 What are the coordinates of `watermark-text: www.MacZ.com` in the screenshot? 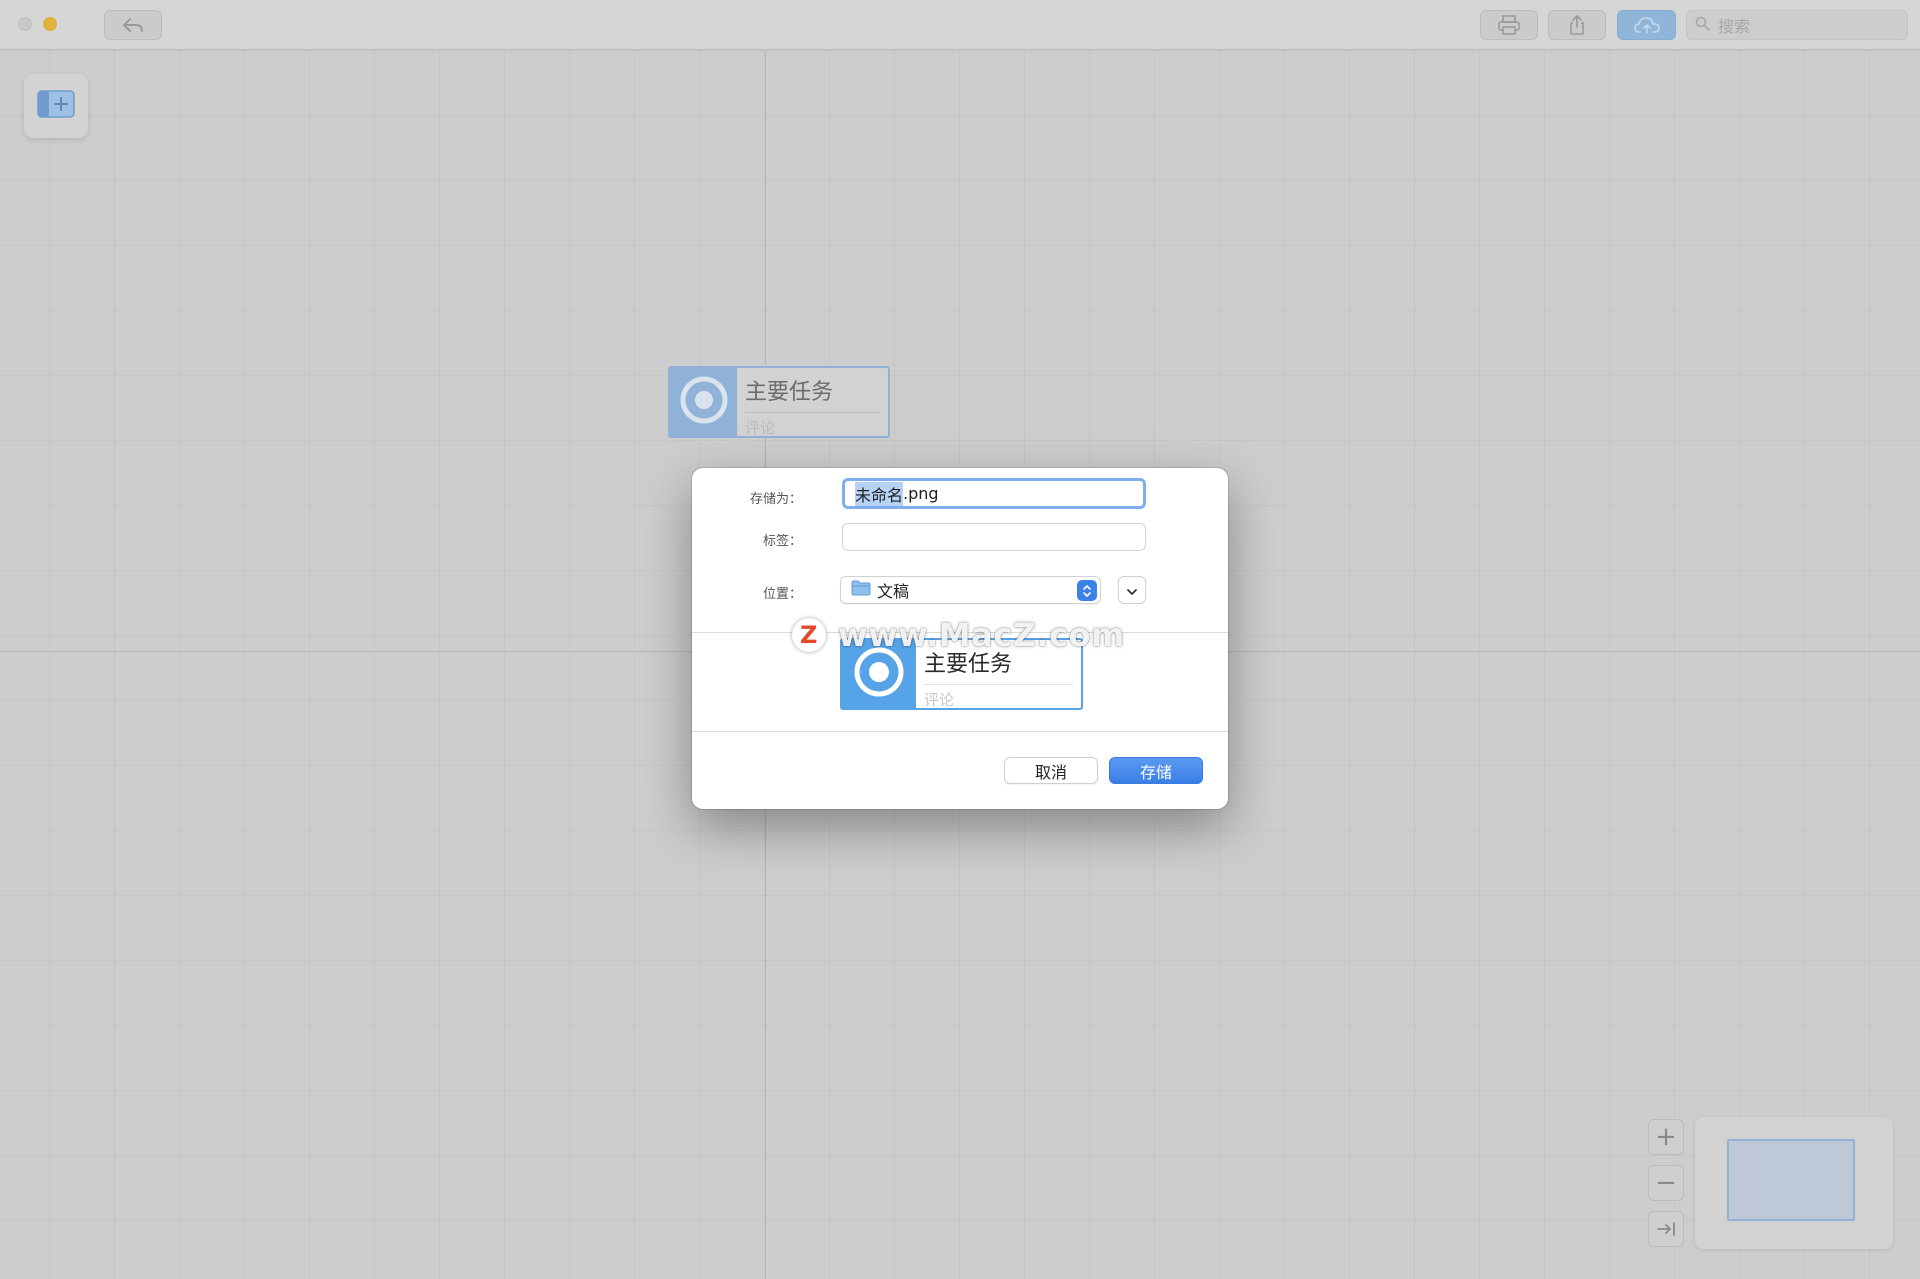 It's located at (981, 635).